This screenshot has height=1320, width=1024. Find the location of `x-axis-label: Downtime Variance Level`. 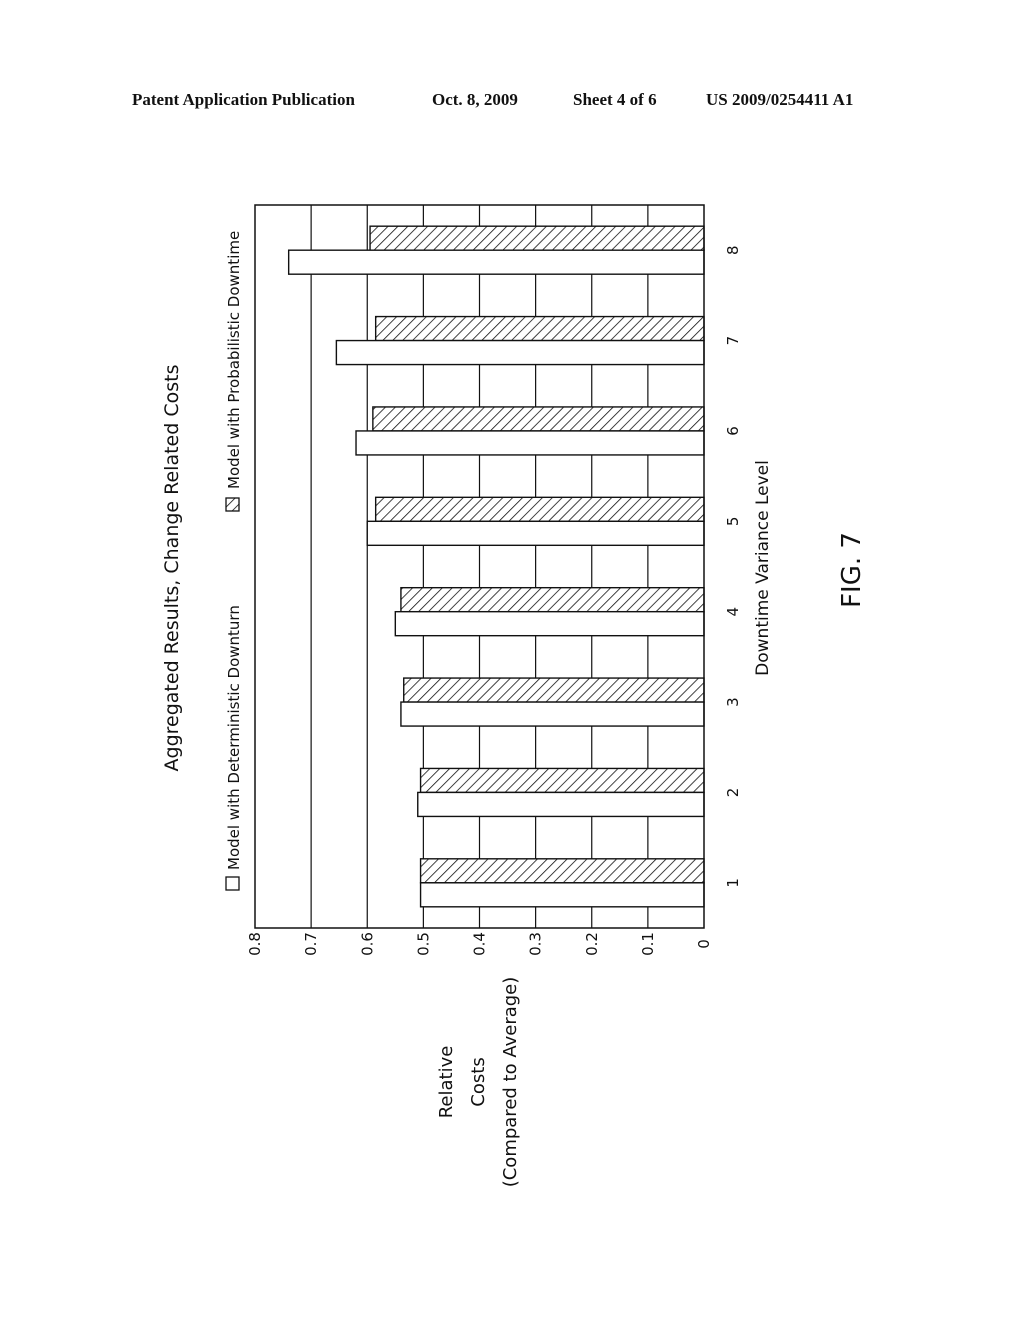

x-axis-label: Downtime Variance Level is located at coordinates (763, 568).